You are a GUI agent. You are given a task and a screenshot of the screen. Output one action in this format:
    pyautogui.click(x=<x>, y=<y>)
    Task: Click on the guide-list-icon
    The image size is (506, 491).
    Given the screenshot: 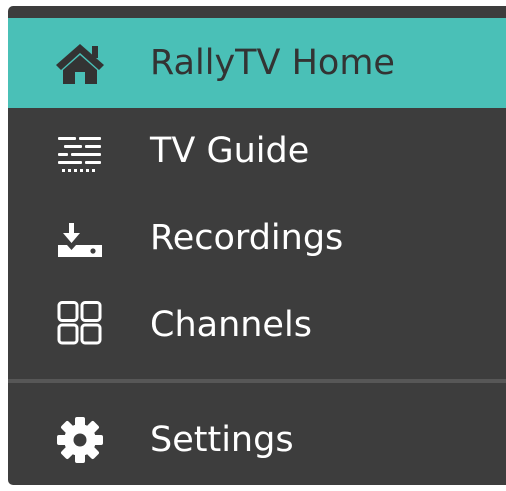 What is the action you would take?
    pyautogui.click(x=80, y=151)
    